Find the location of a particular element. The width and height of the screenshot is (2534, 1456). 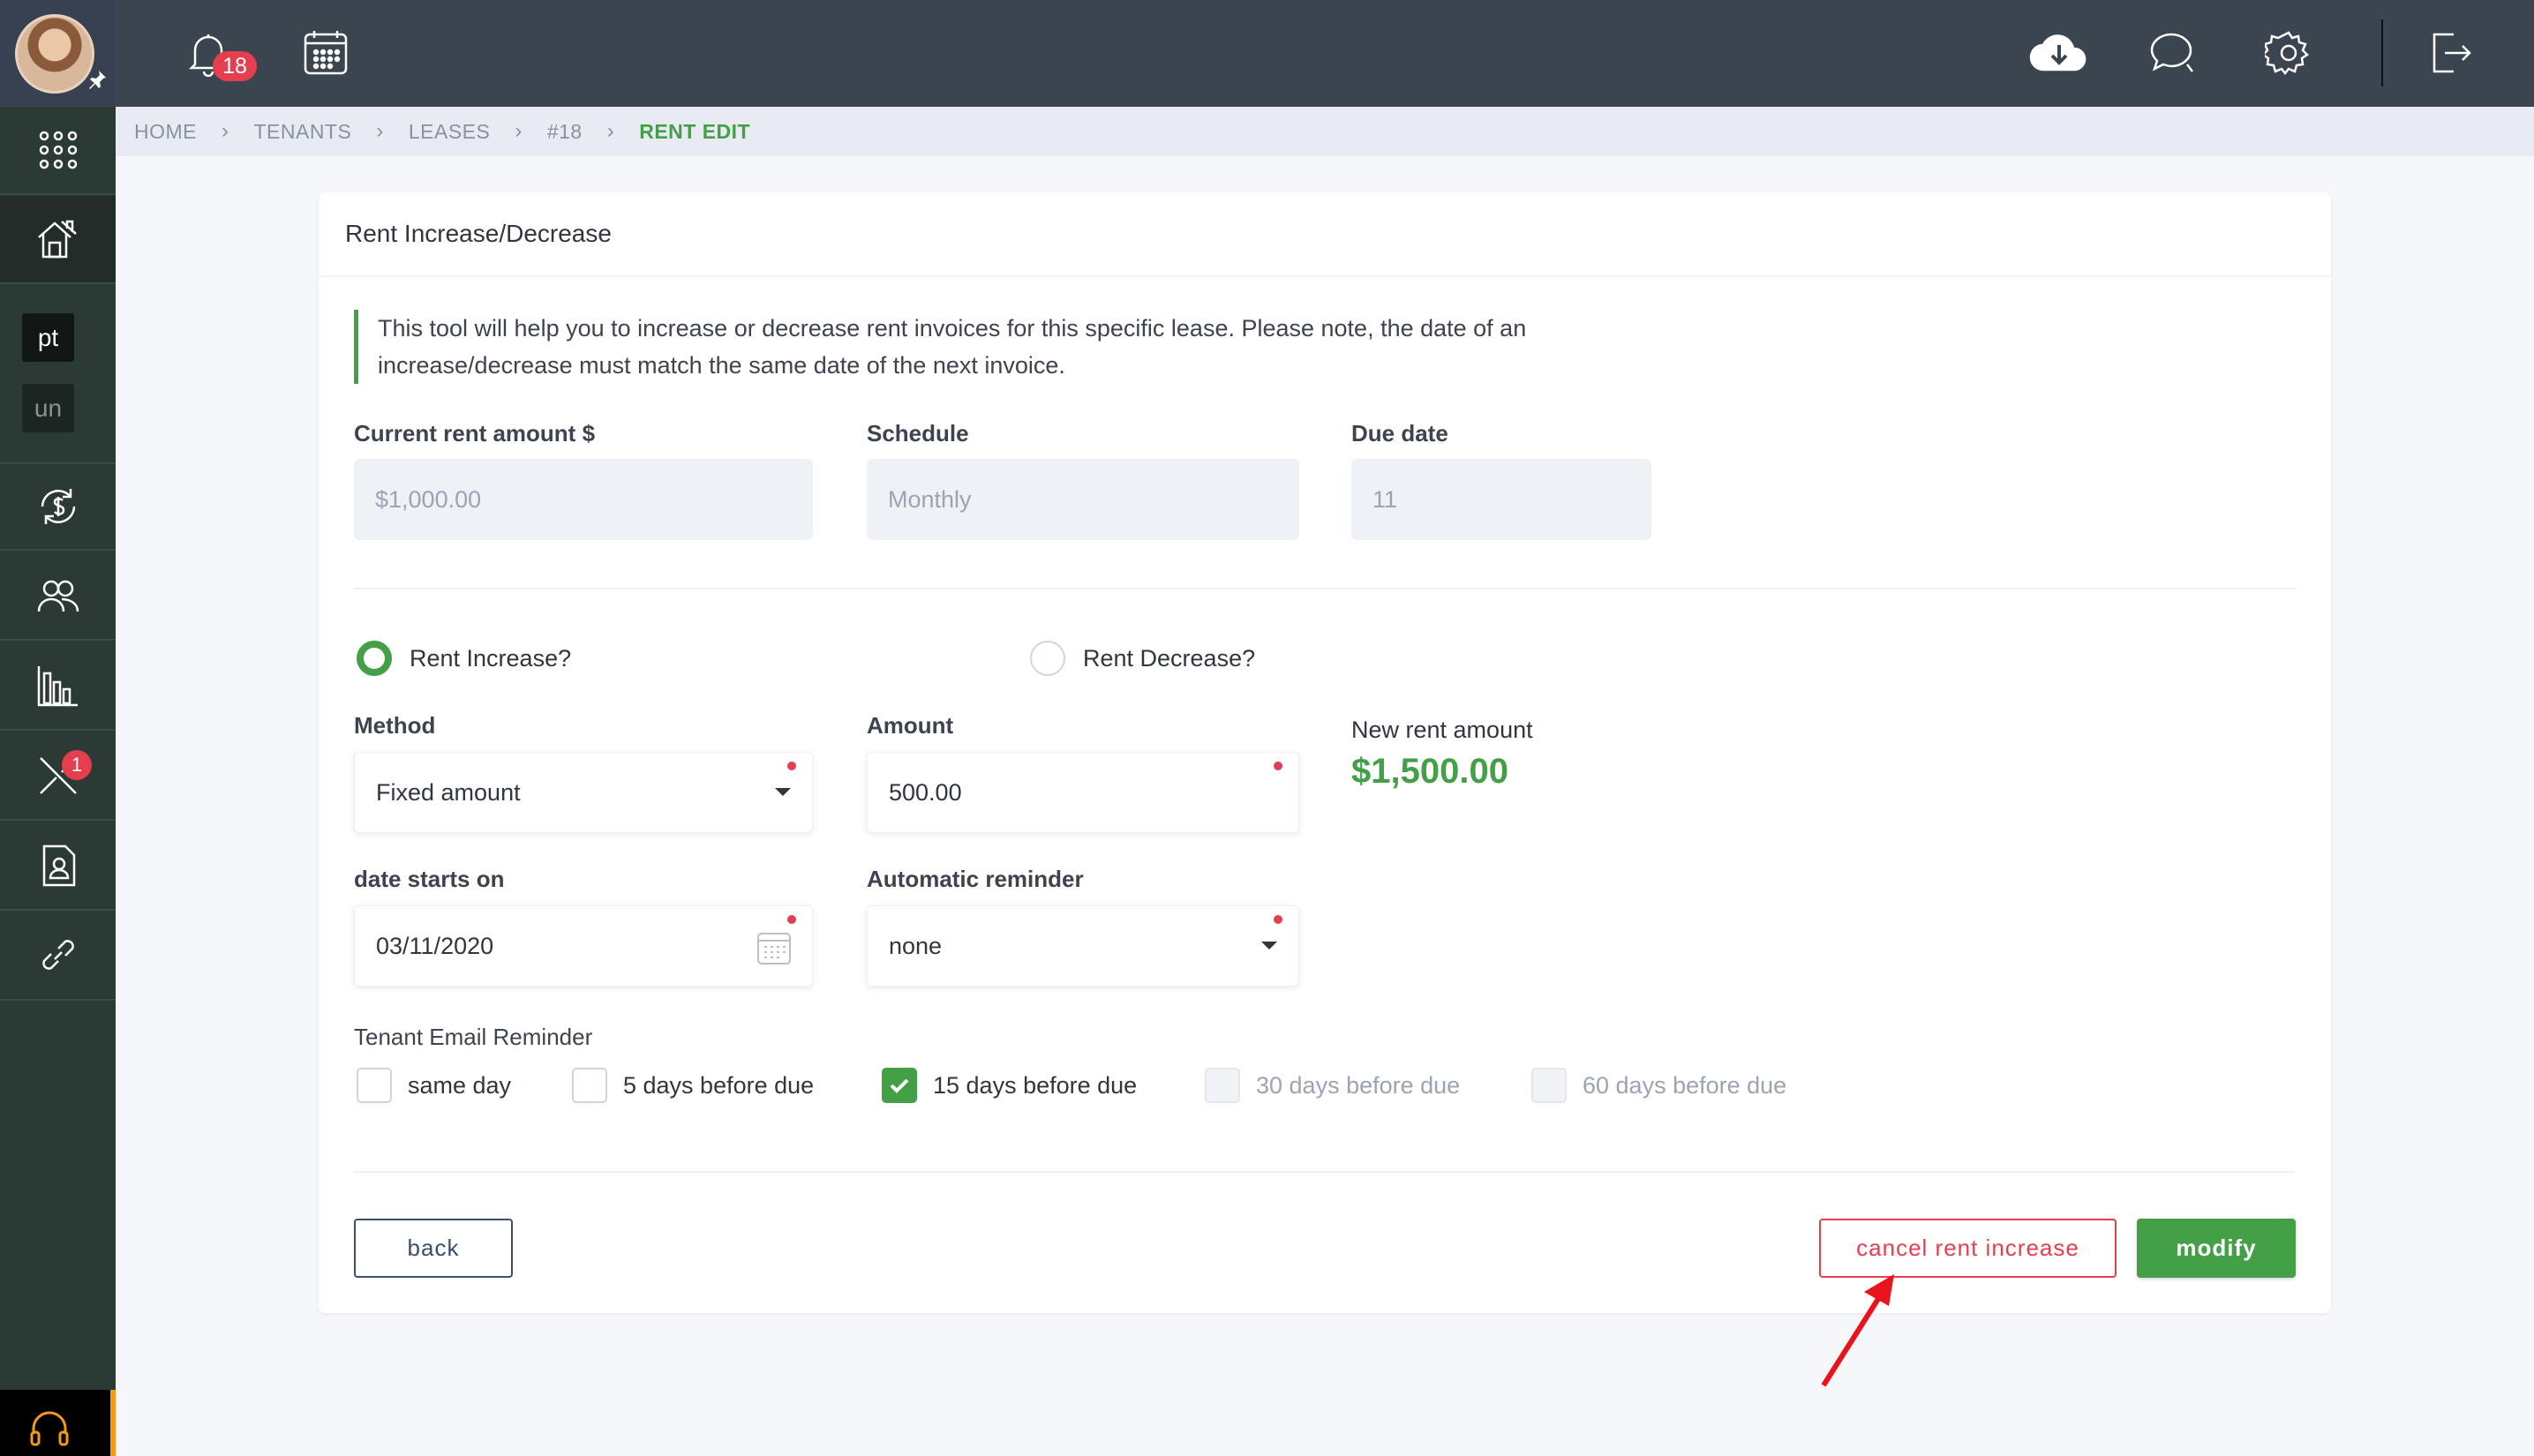

back-button: back is located at coordinates (434, 1248).